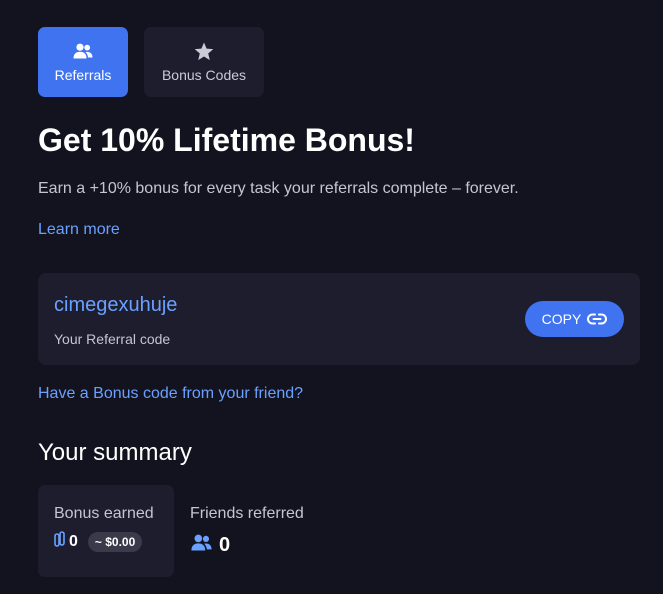 Image resolution: width=663 pixels, height=594 pixels. I want to click on tab-bonus-codes-label: Bonus Codes, so click(204, 75).